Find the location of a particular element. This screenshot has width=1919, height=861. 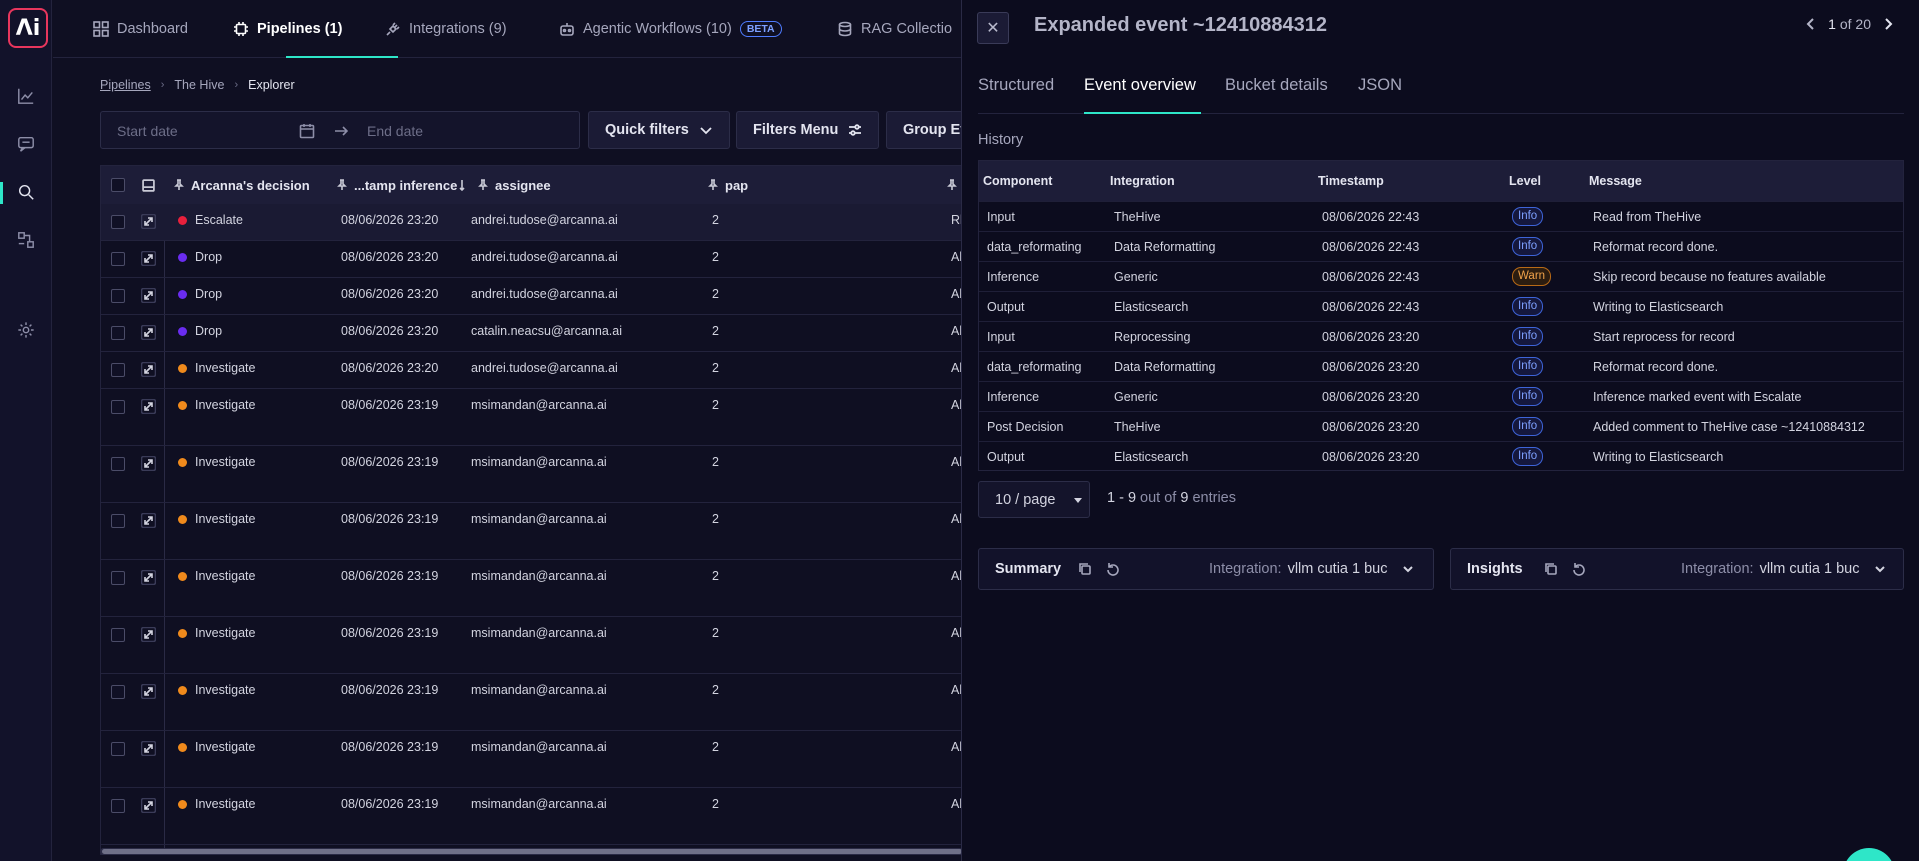

history-component: Post Decision is located at coordinates (1025, 427).